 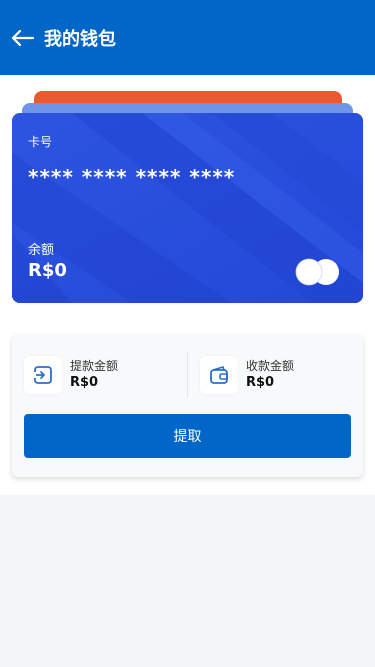 What do you see at coordinates (80, 39) in the screenshot?
I see `page-title: 我的钱包` at bounding box center [80, 39].